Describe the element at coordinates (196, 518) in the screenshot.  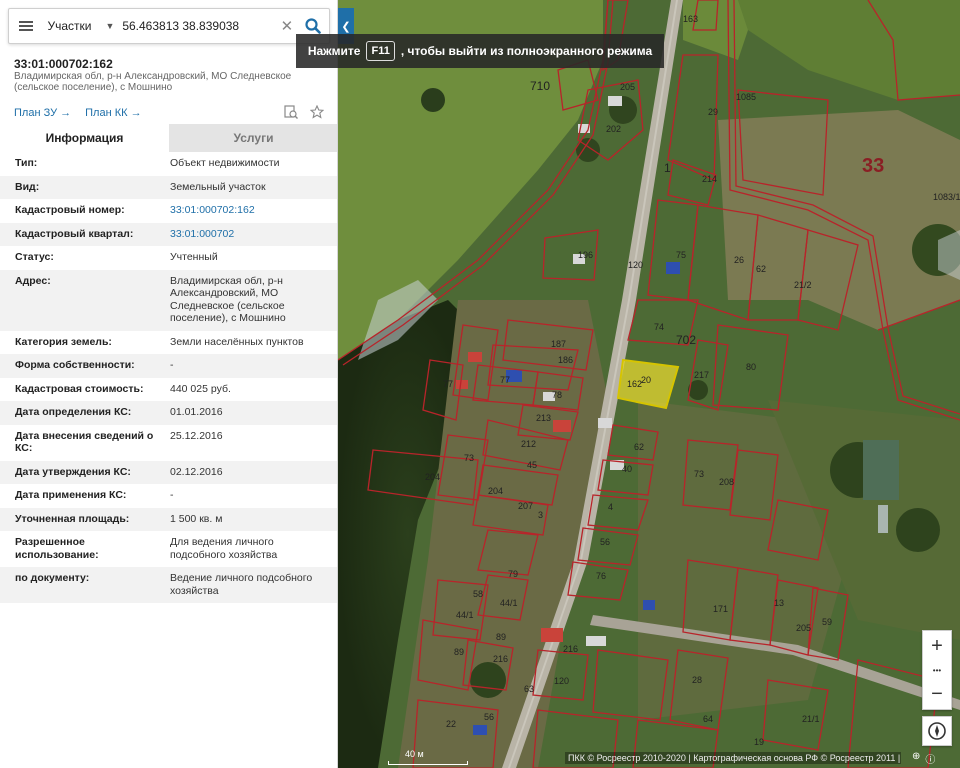
I see `property-value: 1 500 кв. м` at that location.